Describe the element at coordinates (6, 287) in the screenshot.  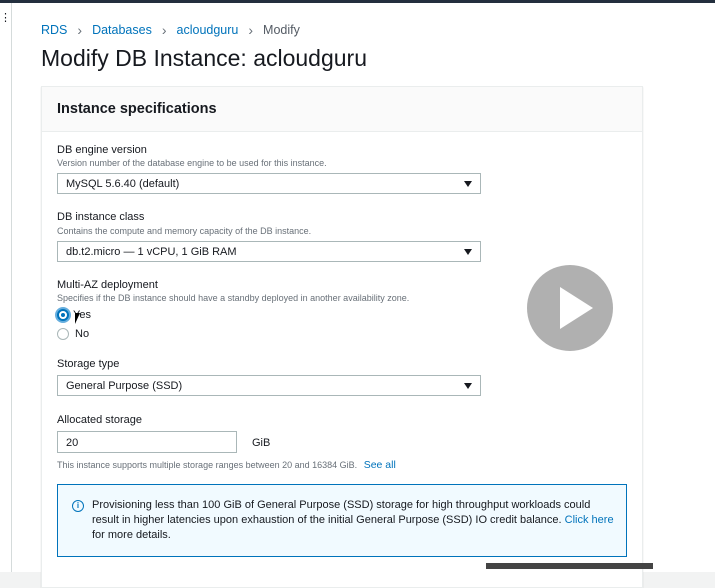
I see `side-navigation-rail: ⋮` at that location.